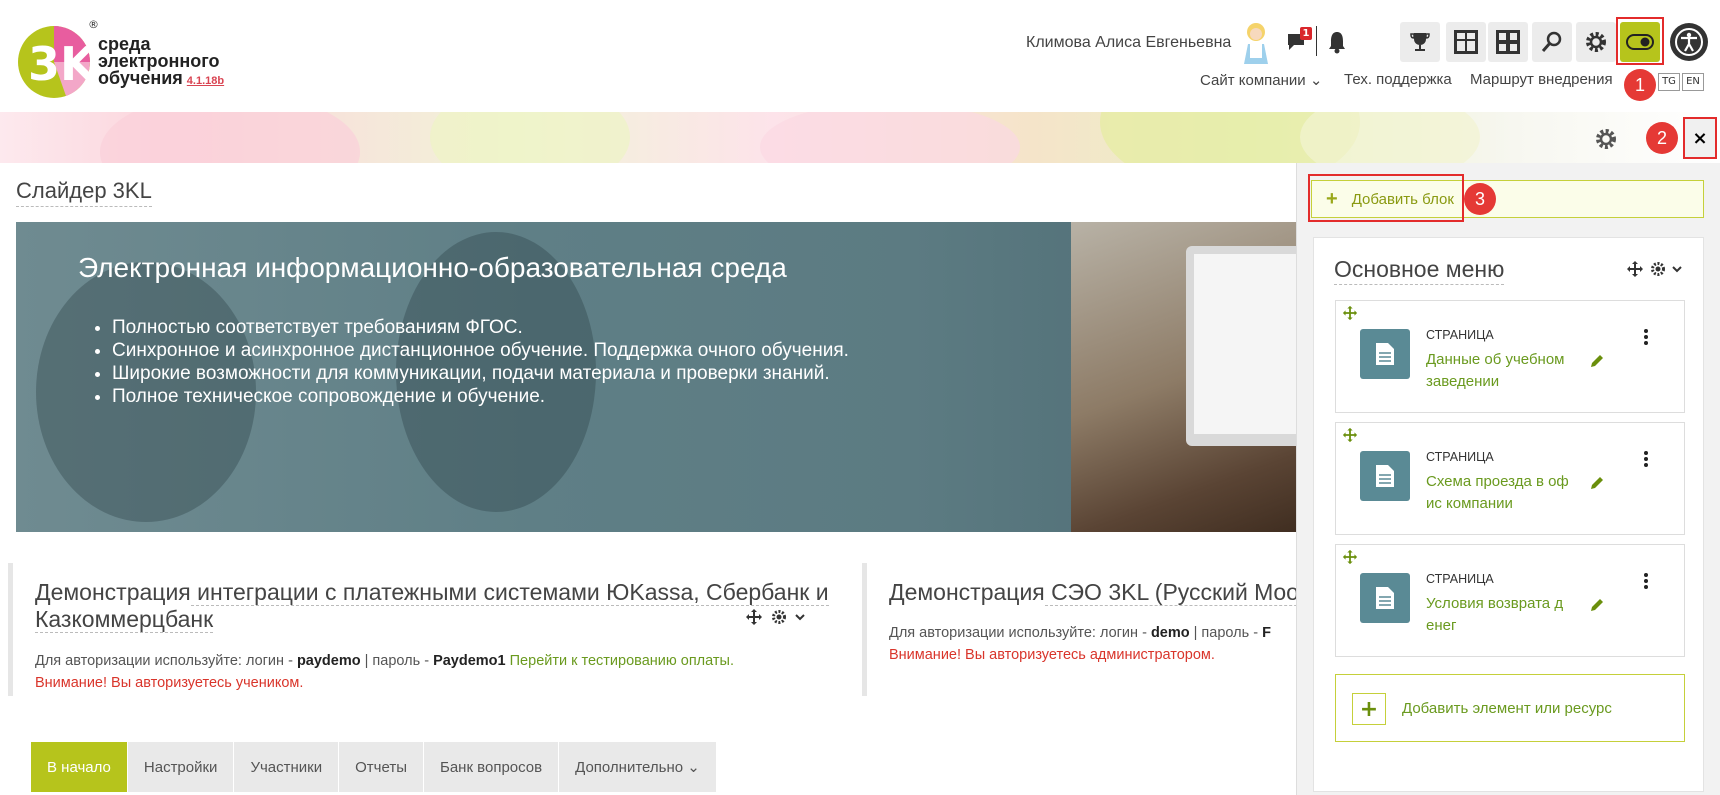 This screenshot has height=795, width=1720. What do you see at coordinates (1466, 42) in the screenshot?
I see `dashboard-button` at bounding box center [1466, 42].